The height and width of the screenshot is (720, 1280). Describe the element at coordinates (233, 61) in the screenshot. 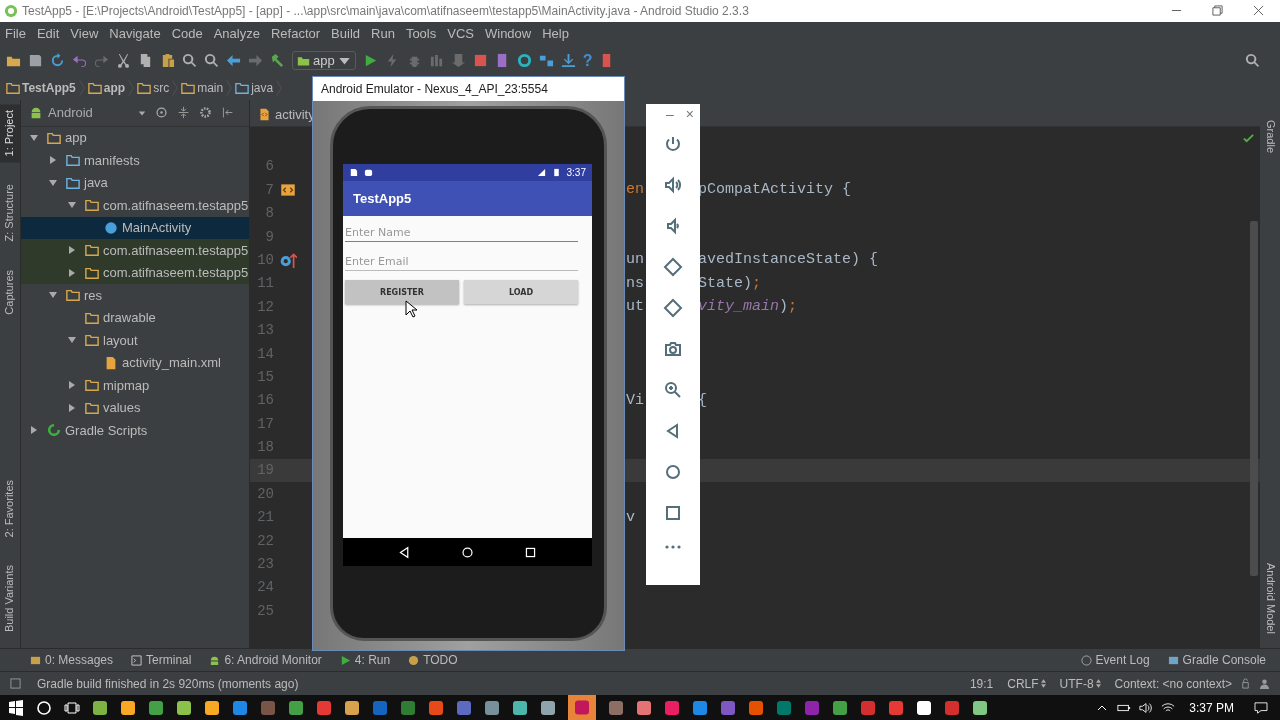

I see `back-arrow-icon` at that location.